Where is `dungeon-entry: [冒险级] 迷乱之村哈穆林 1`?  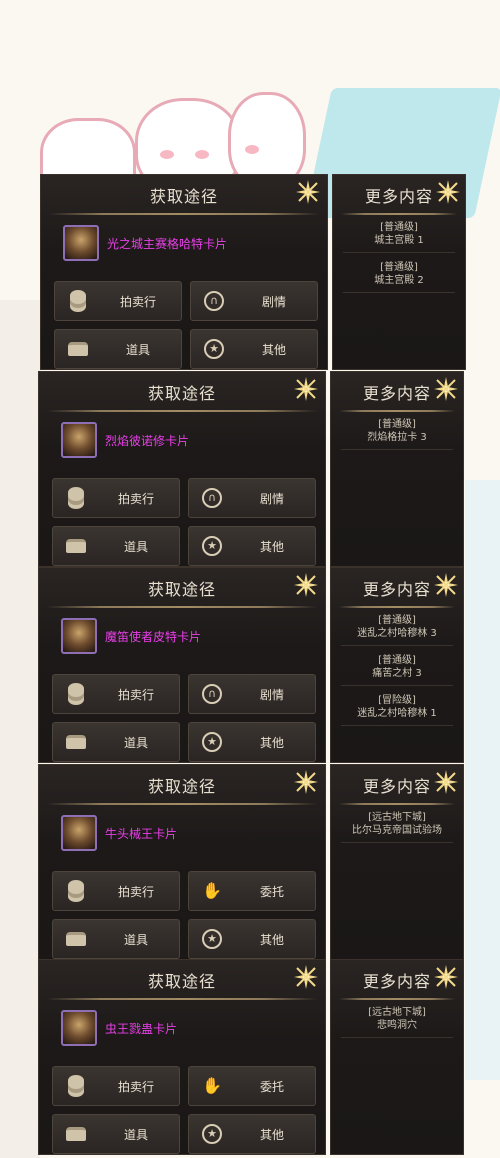
dungeon-entry: [冒险级] 迷乱之村哈穆林 1 is located at coordinates (397, 707).